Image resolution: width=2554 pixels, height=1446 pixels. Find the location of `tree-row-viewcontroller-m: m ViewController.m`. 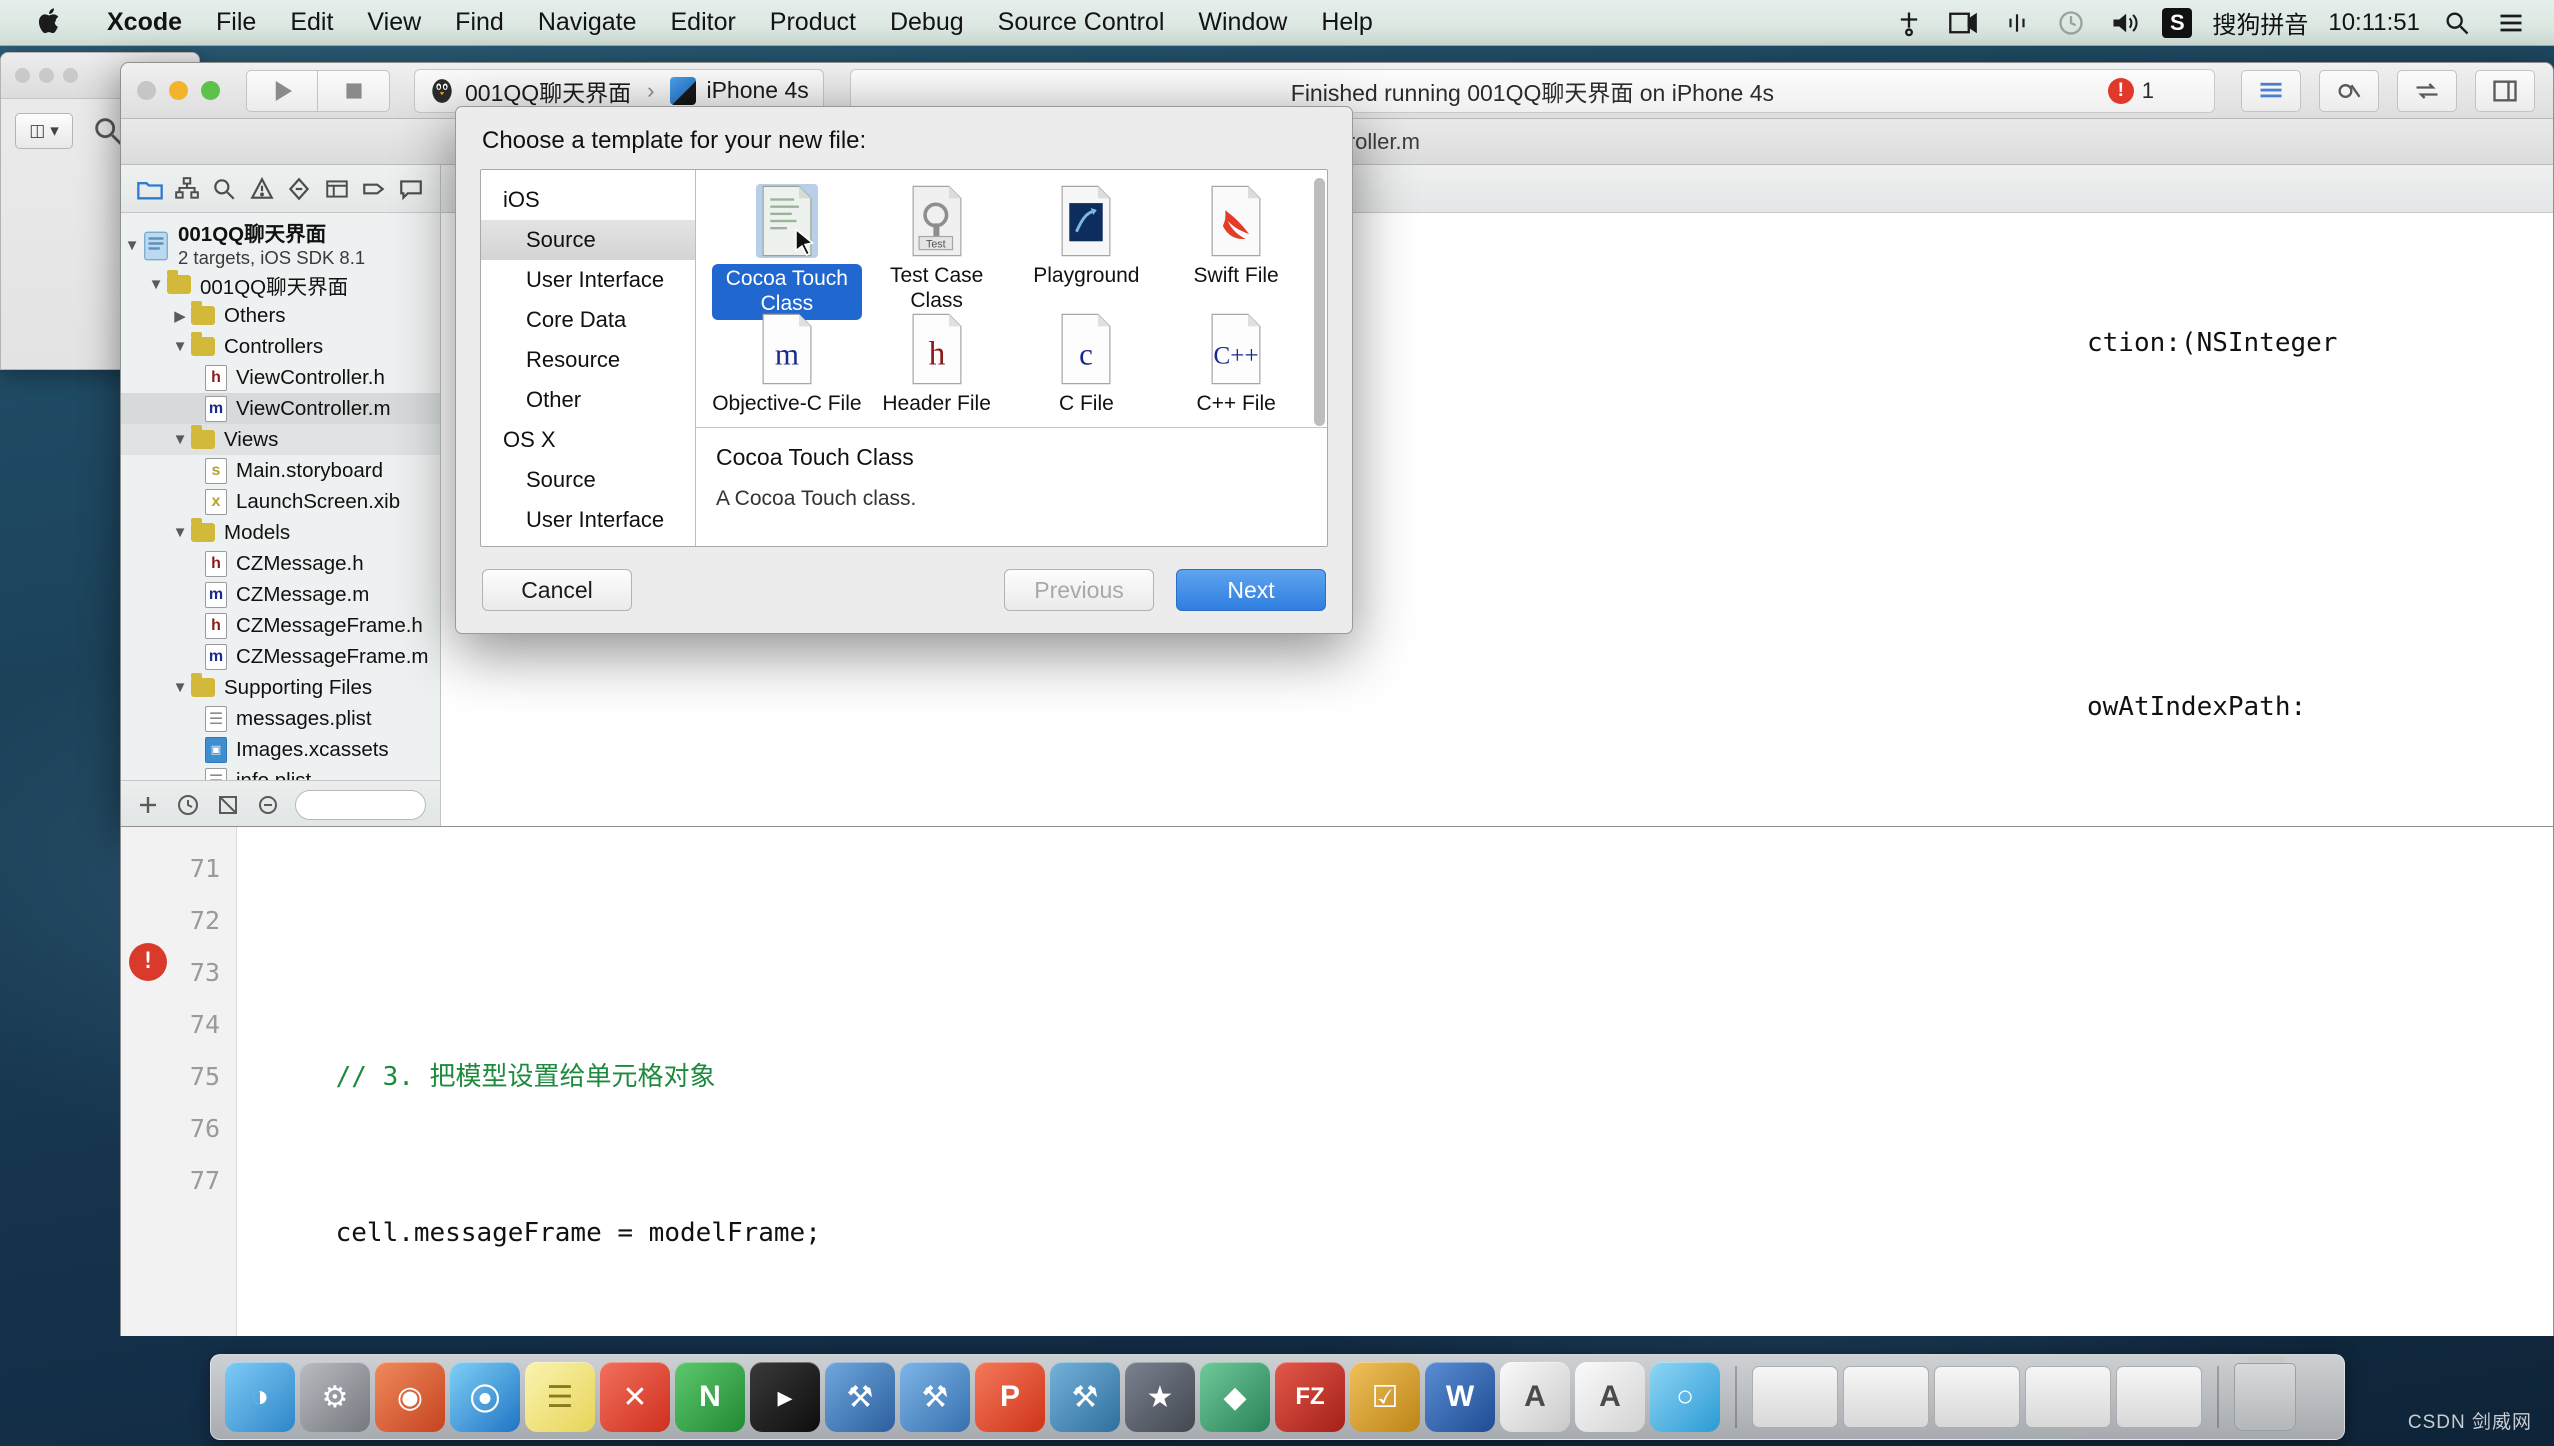

tree-row-viewcontroller-m: m ViewController.m is located at coordinates (280, 408).